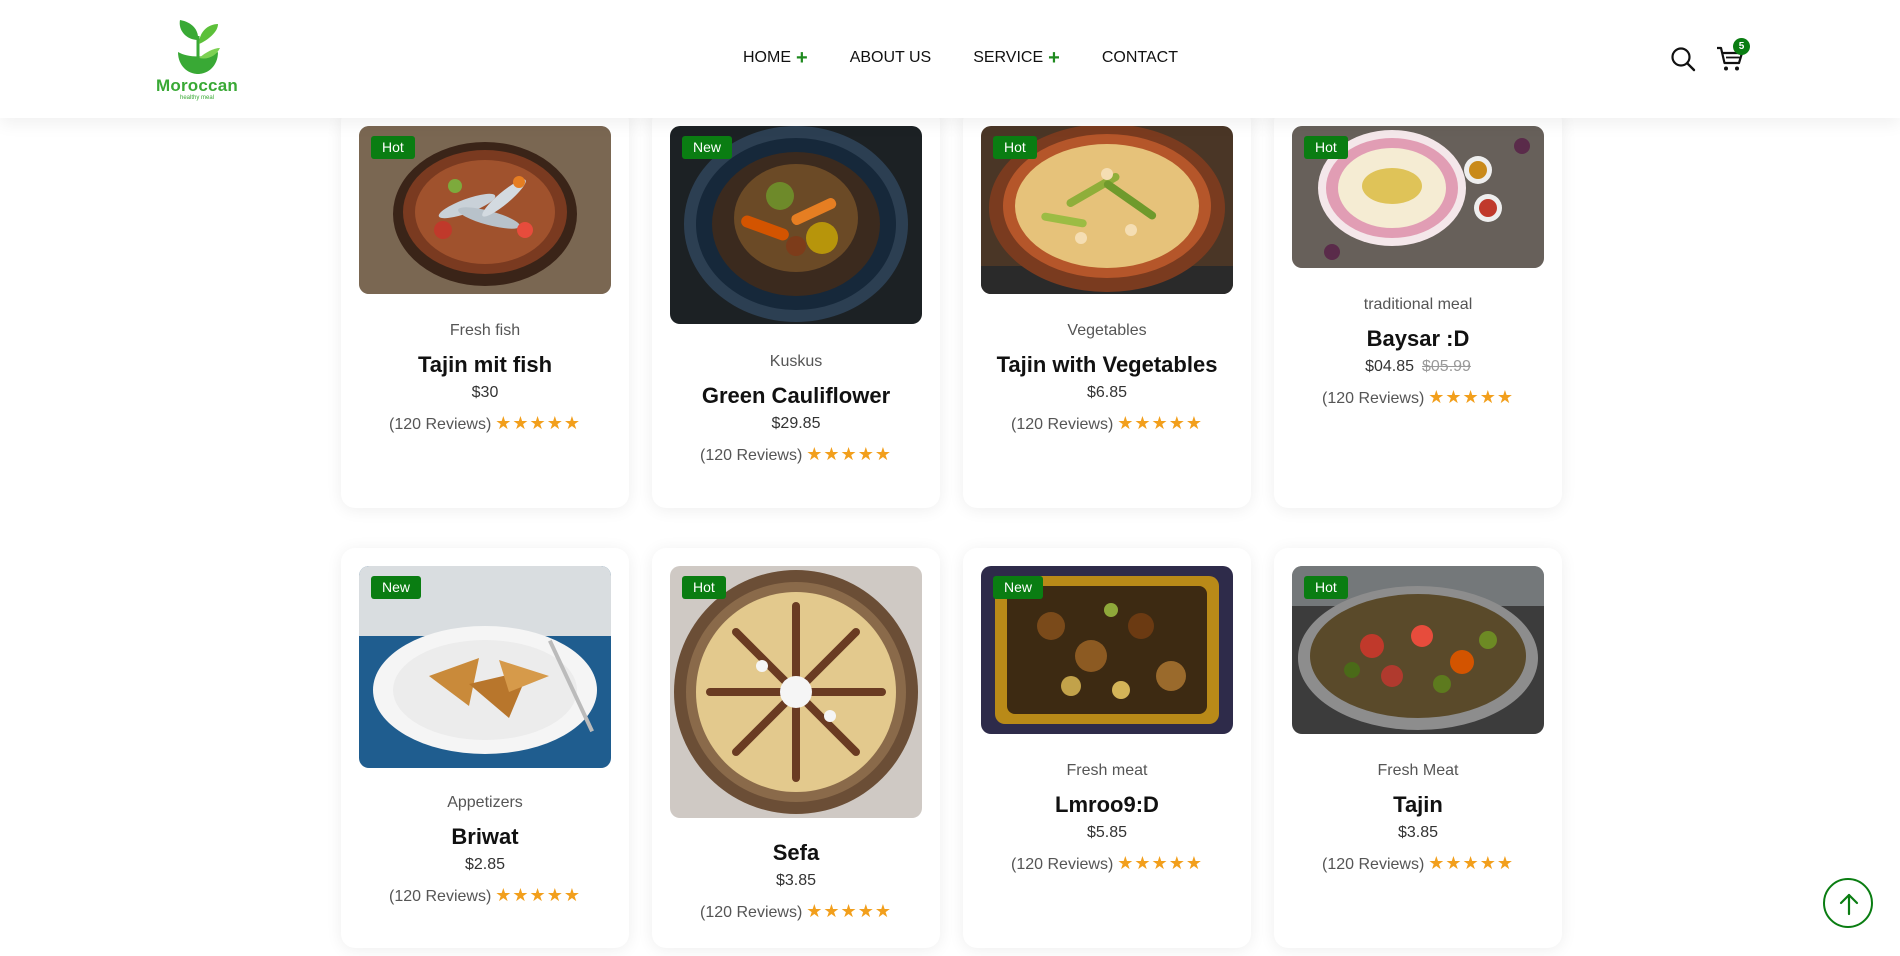 This screenshot has height=956, width=1900. I want to click on old-price: $05.99, so click(1446, 366).